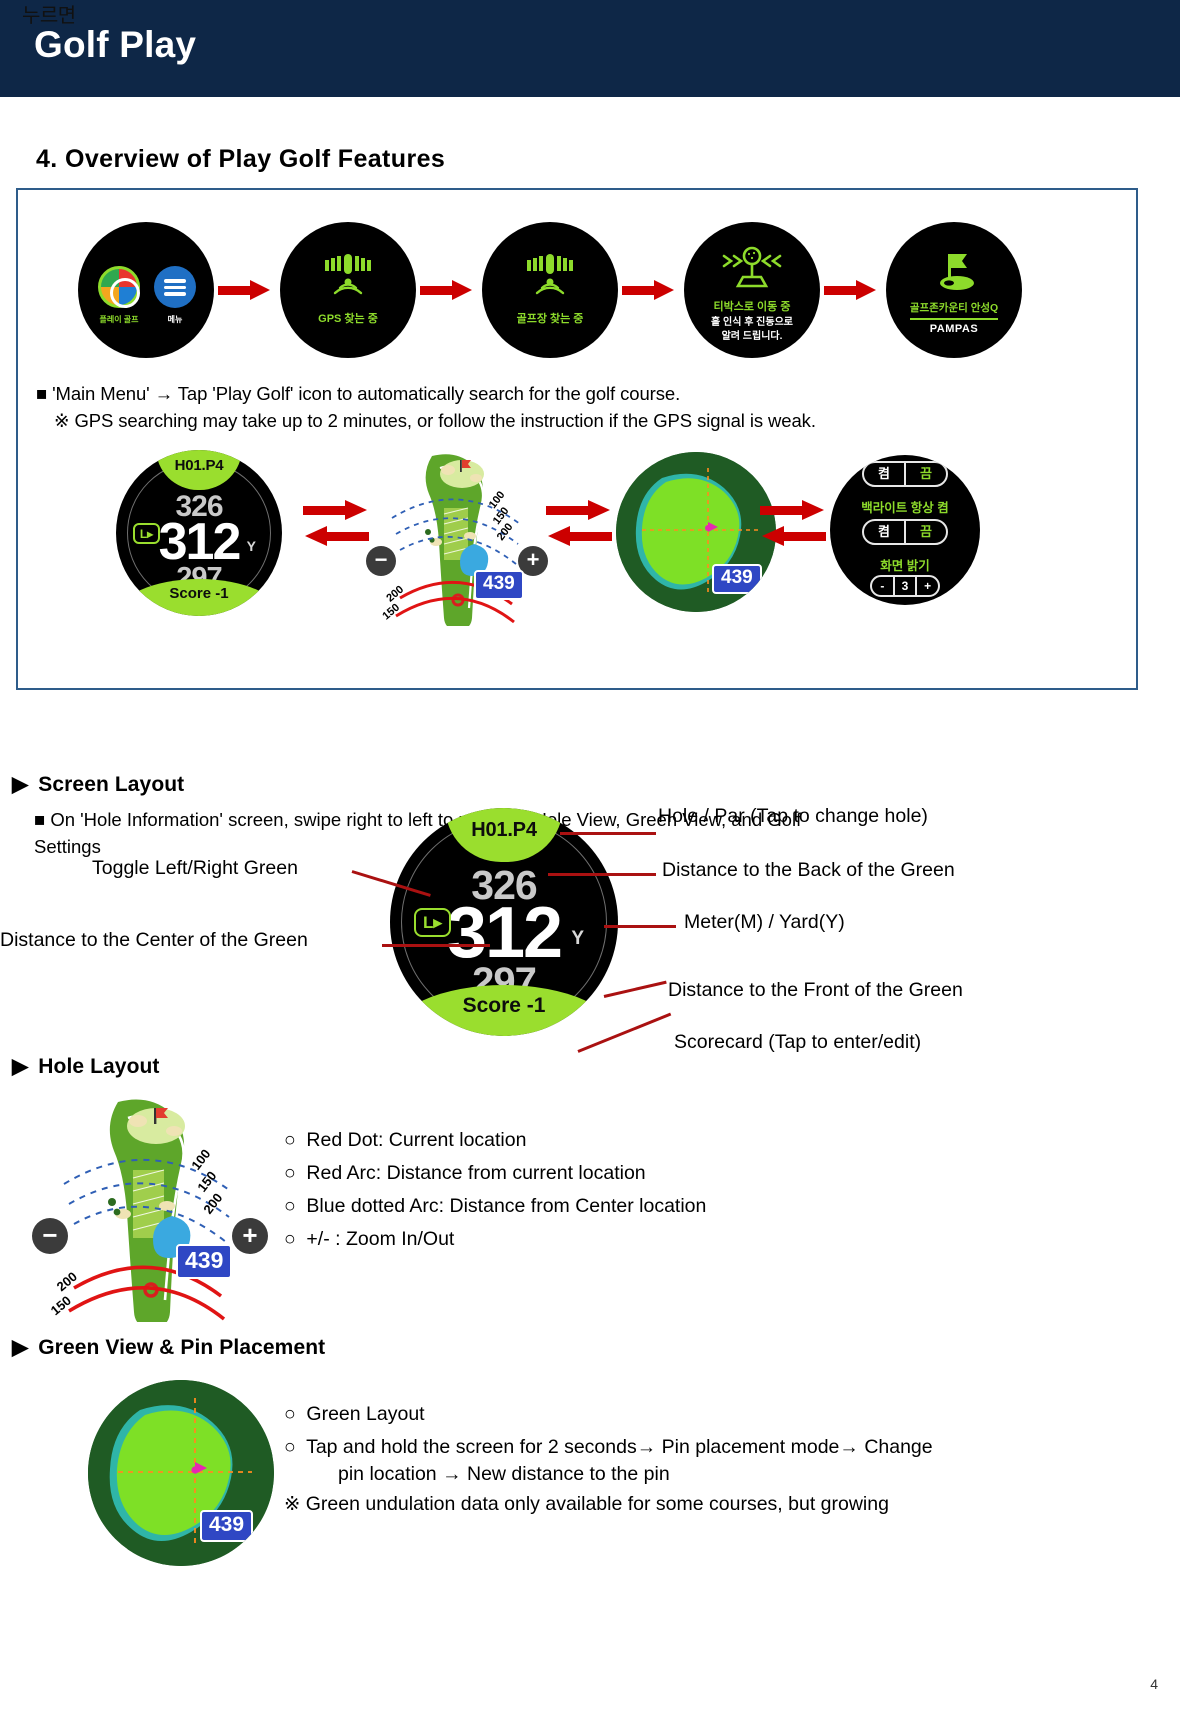 This screenshot has width=1180, height=1710. What do you see at coordinates (67, 846) in the screenshot?
I see `row2-note-line2: Settings` at bounding box center [67, 846].